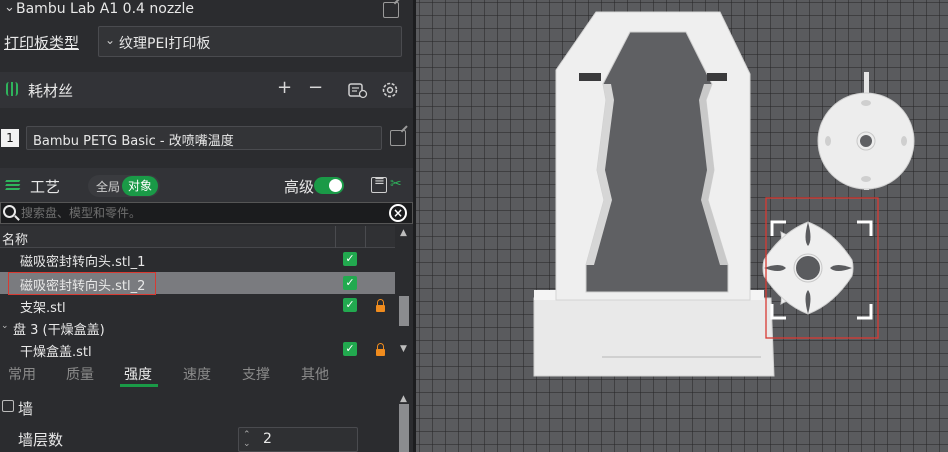 The width and height of the screenshot is (948, 452). Describe the element at coordinates (8, 406) in the screenshot. I see `wall-icon` at that location.